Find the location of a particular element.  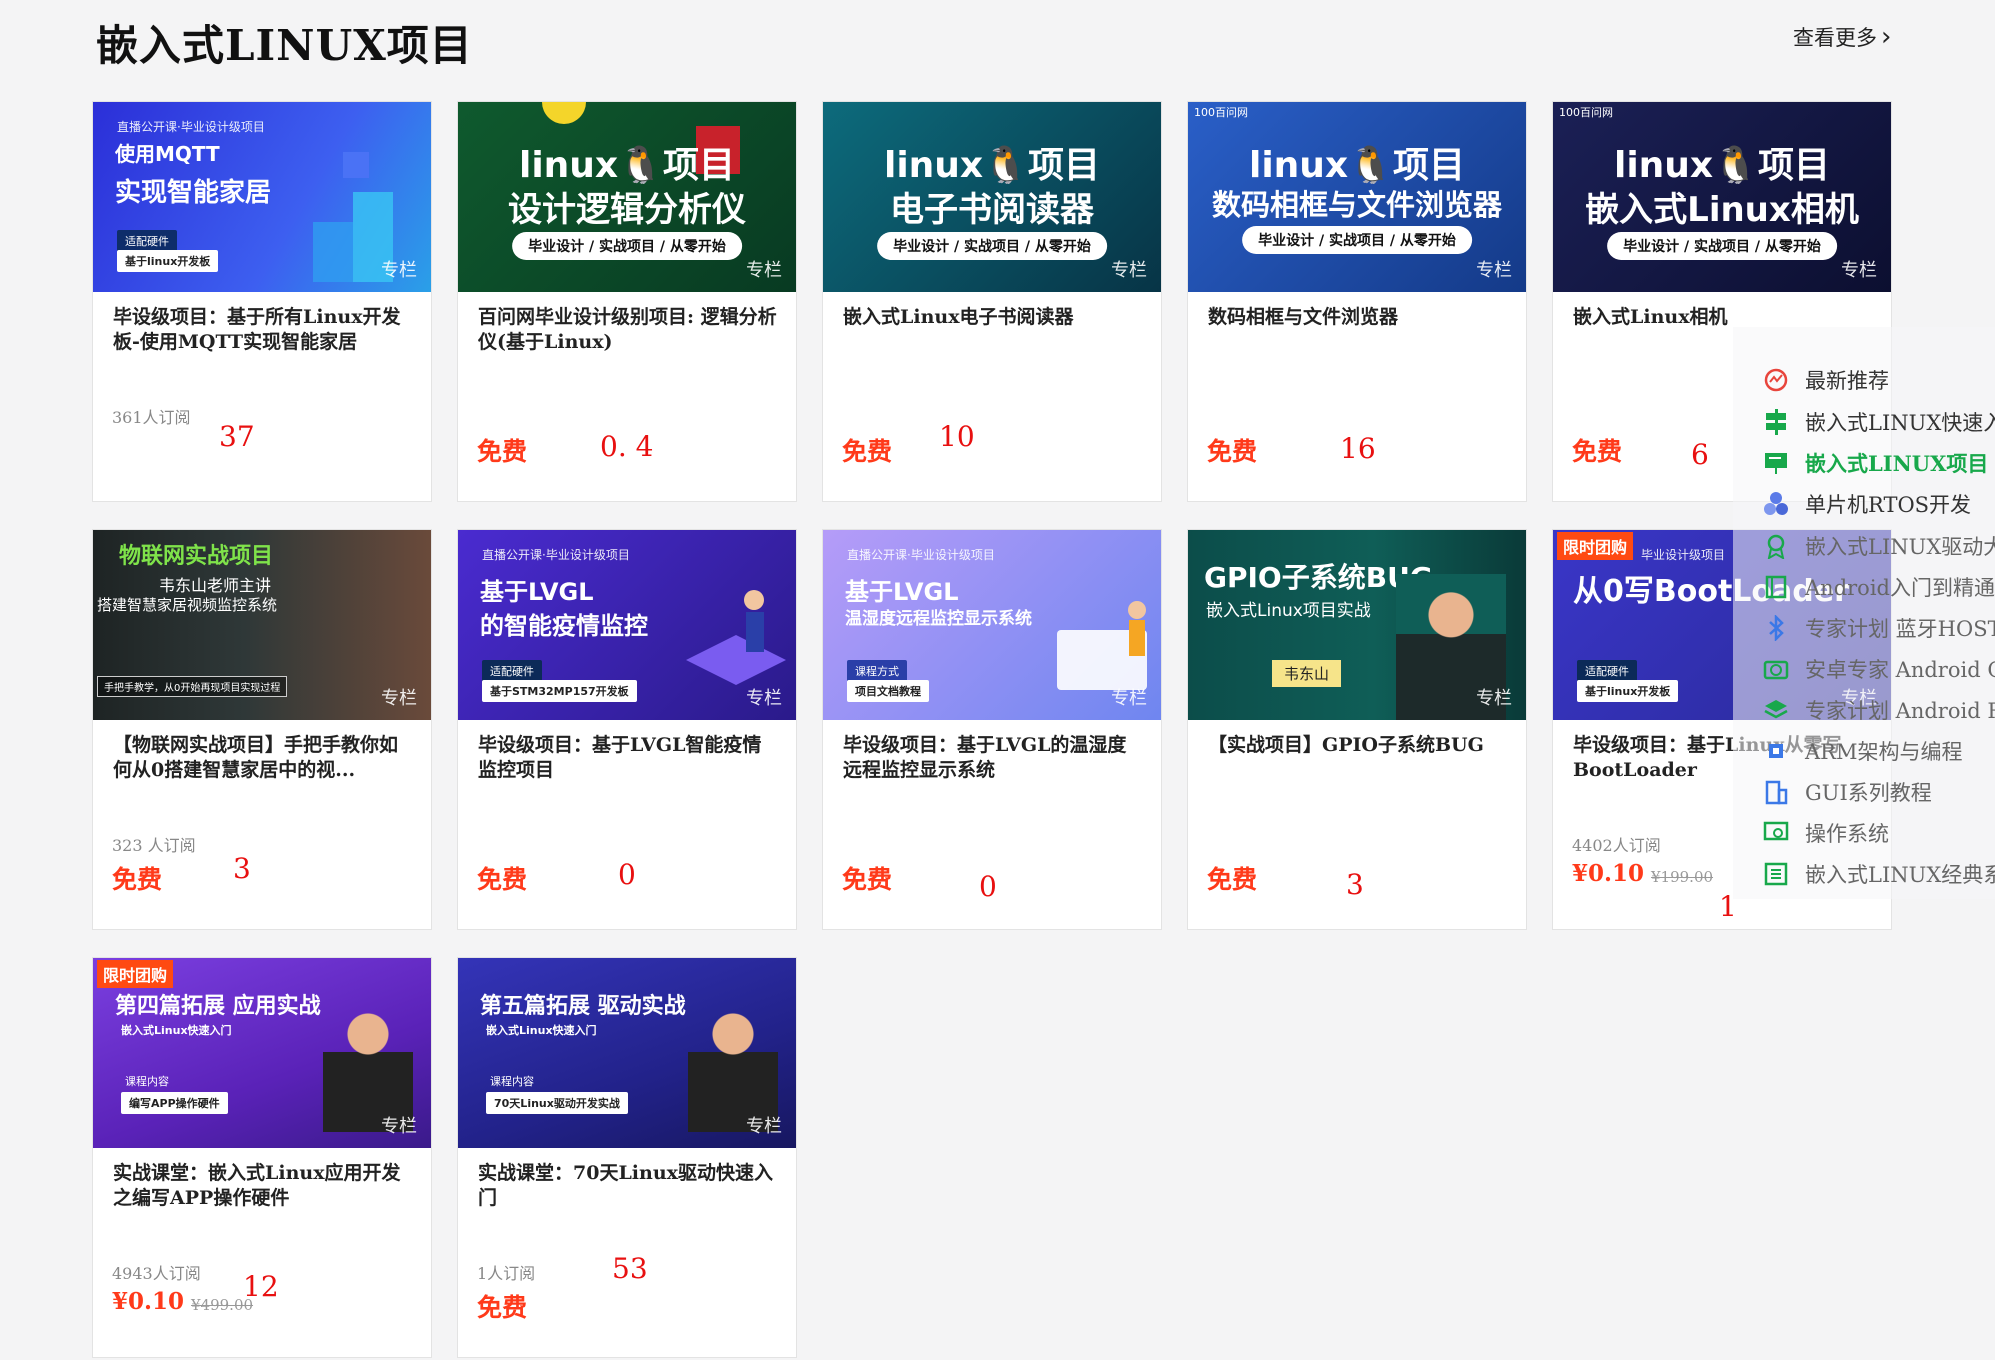

thumb-line1: linux is located at coordinates (1298, 165).